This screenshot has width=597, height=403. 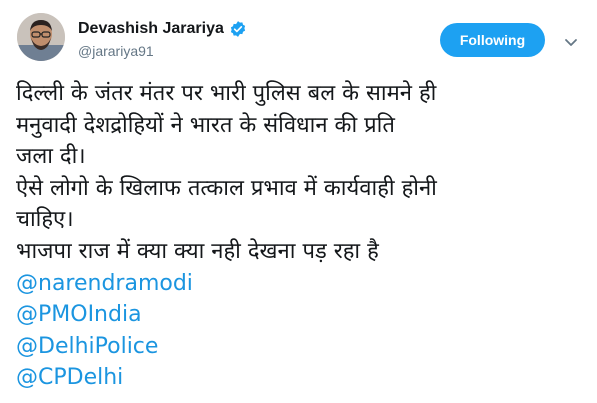 I want to click on mention-link: @PMOIndia, so click(x=301, y=315).